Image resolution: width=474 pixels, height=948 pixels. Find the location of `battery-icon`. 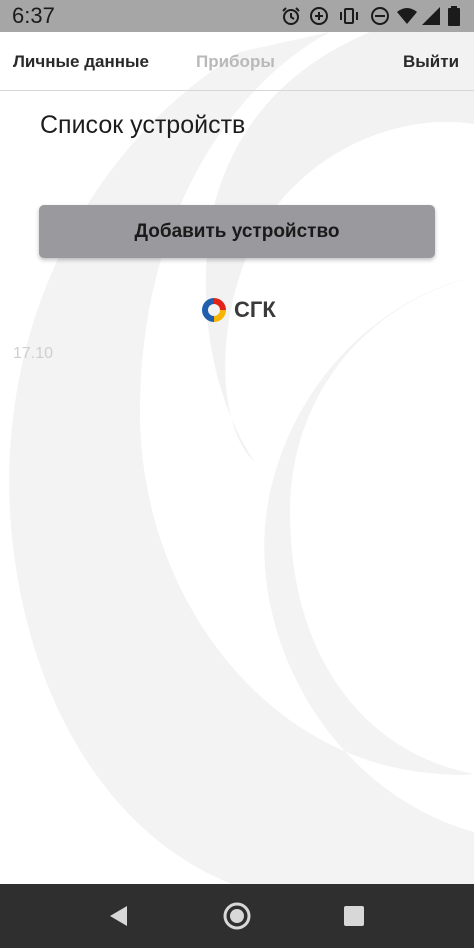

battery-icon is located at coordinates (454, 16).